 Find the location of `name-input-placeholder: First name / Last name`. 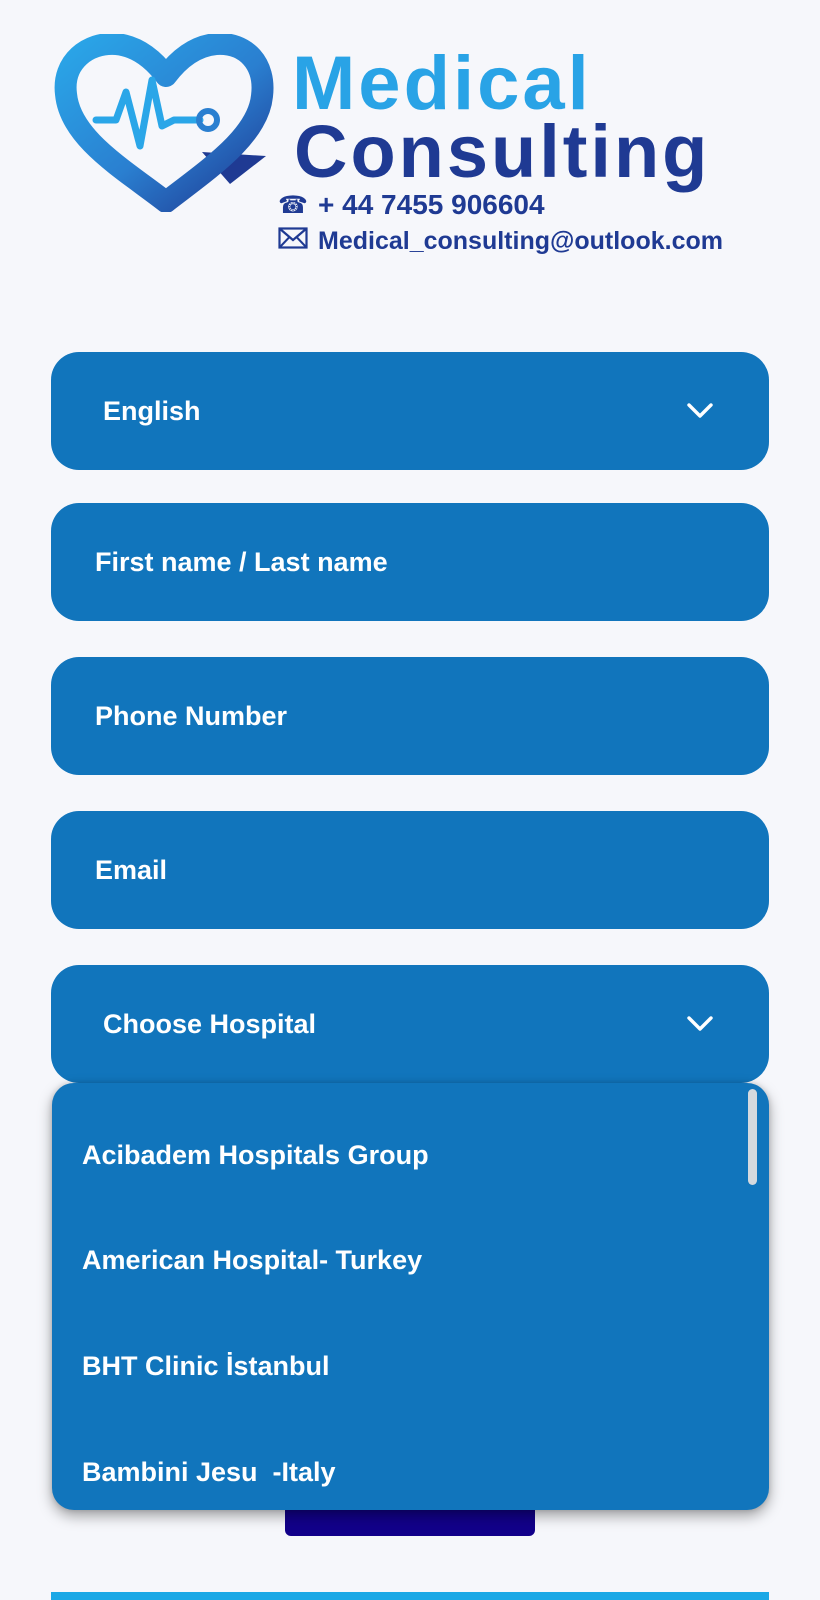

name-input-placeholder: First name / Last name is located at coordinates (241, 561).